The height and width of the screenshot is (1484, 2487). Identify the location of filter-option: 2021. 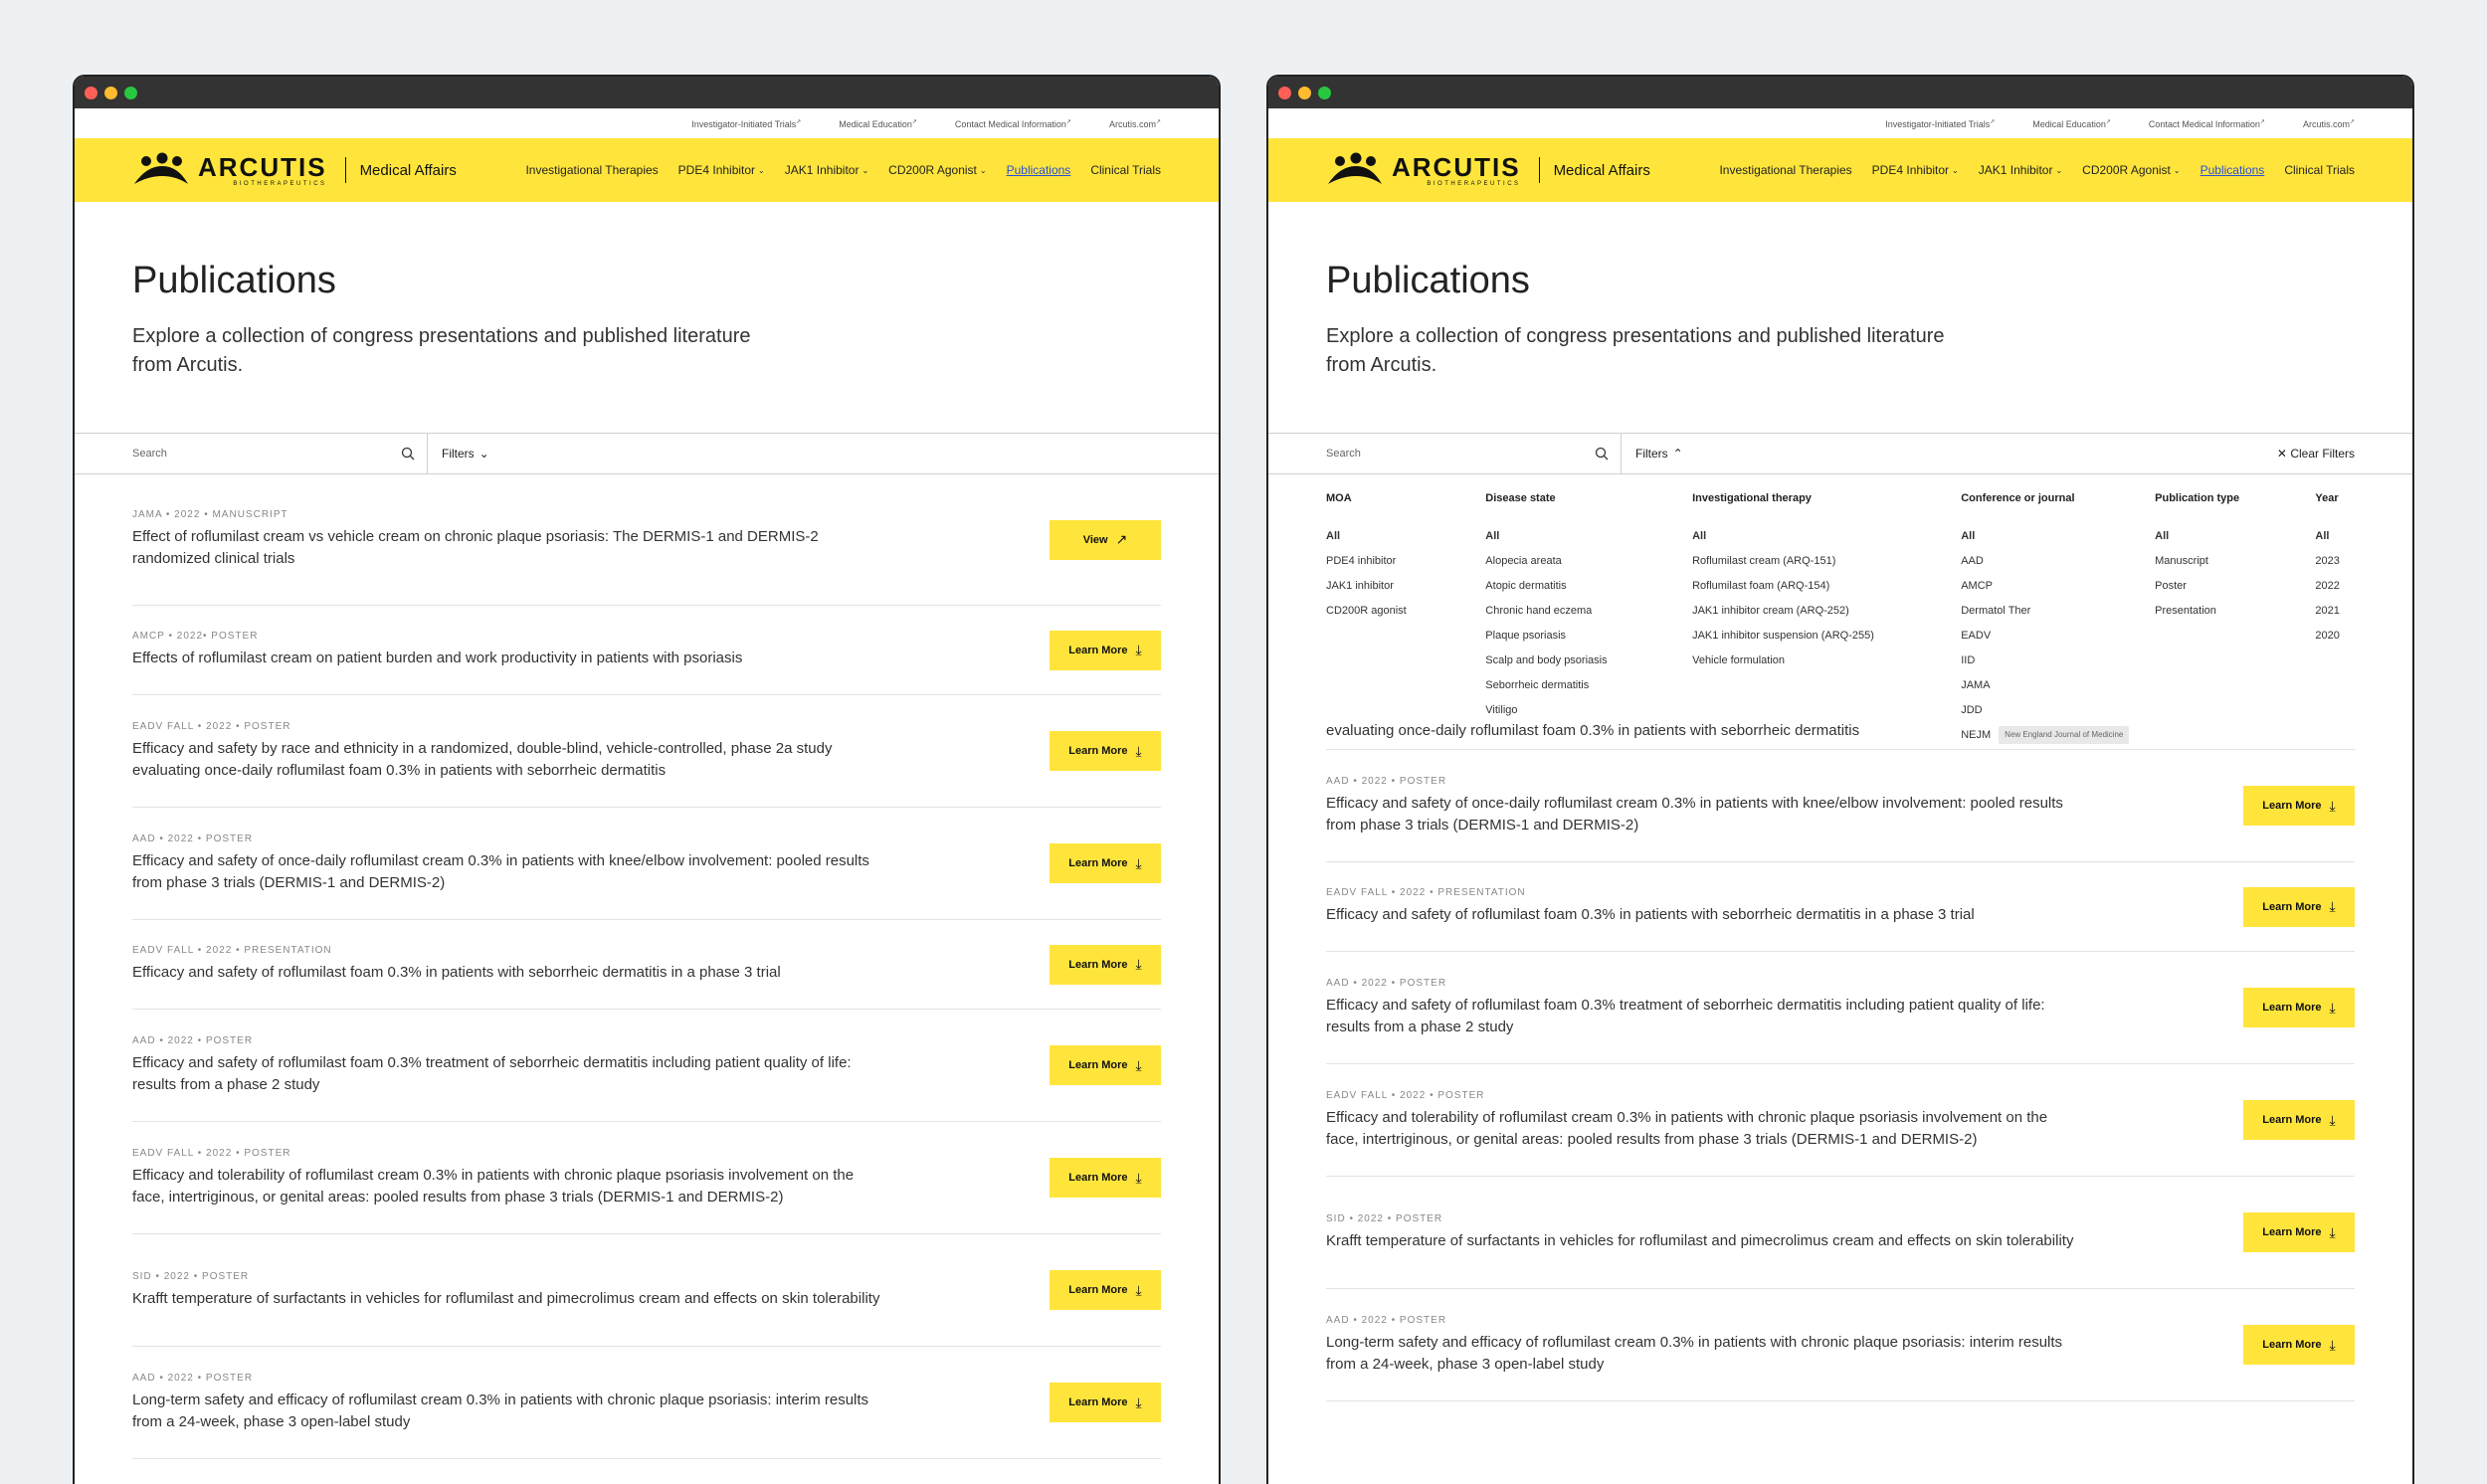
(2335, 612).